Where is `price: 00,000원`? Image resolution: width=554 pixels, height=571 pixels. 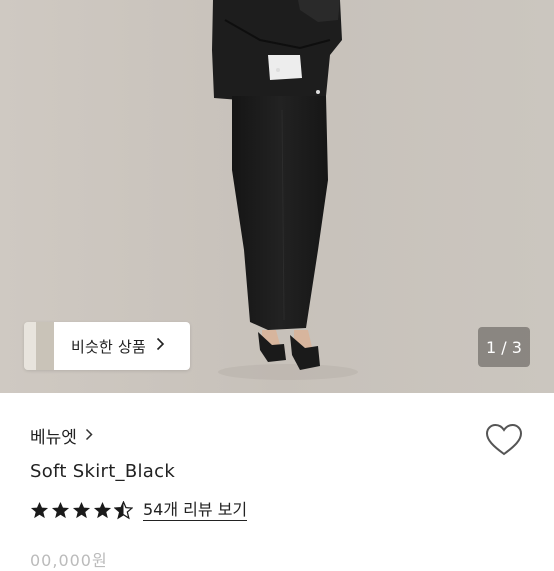
price: 00,000원 is located at coordinates (69, 560).